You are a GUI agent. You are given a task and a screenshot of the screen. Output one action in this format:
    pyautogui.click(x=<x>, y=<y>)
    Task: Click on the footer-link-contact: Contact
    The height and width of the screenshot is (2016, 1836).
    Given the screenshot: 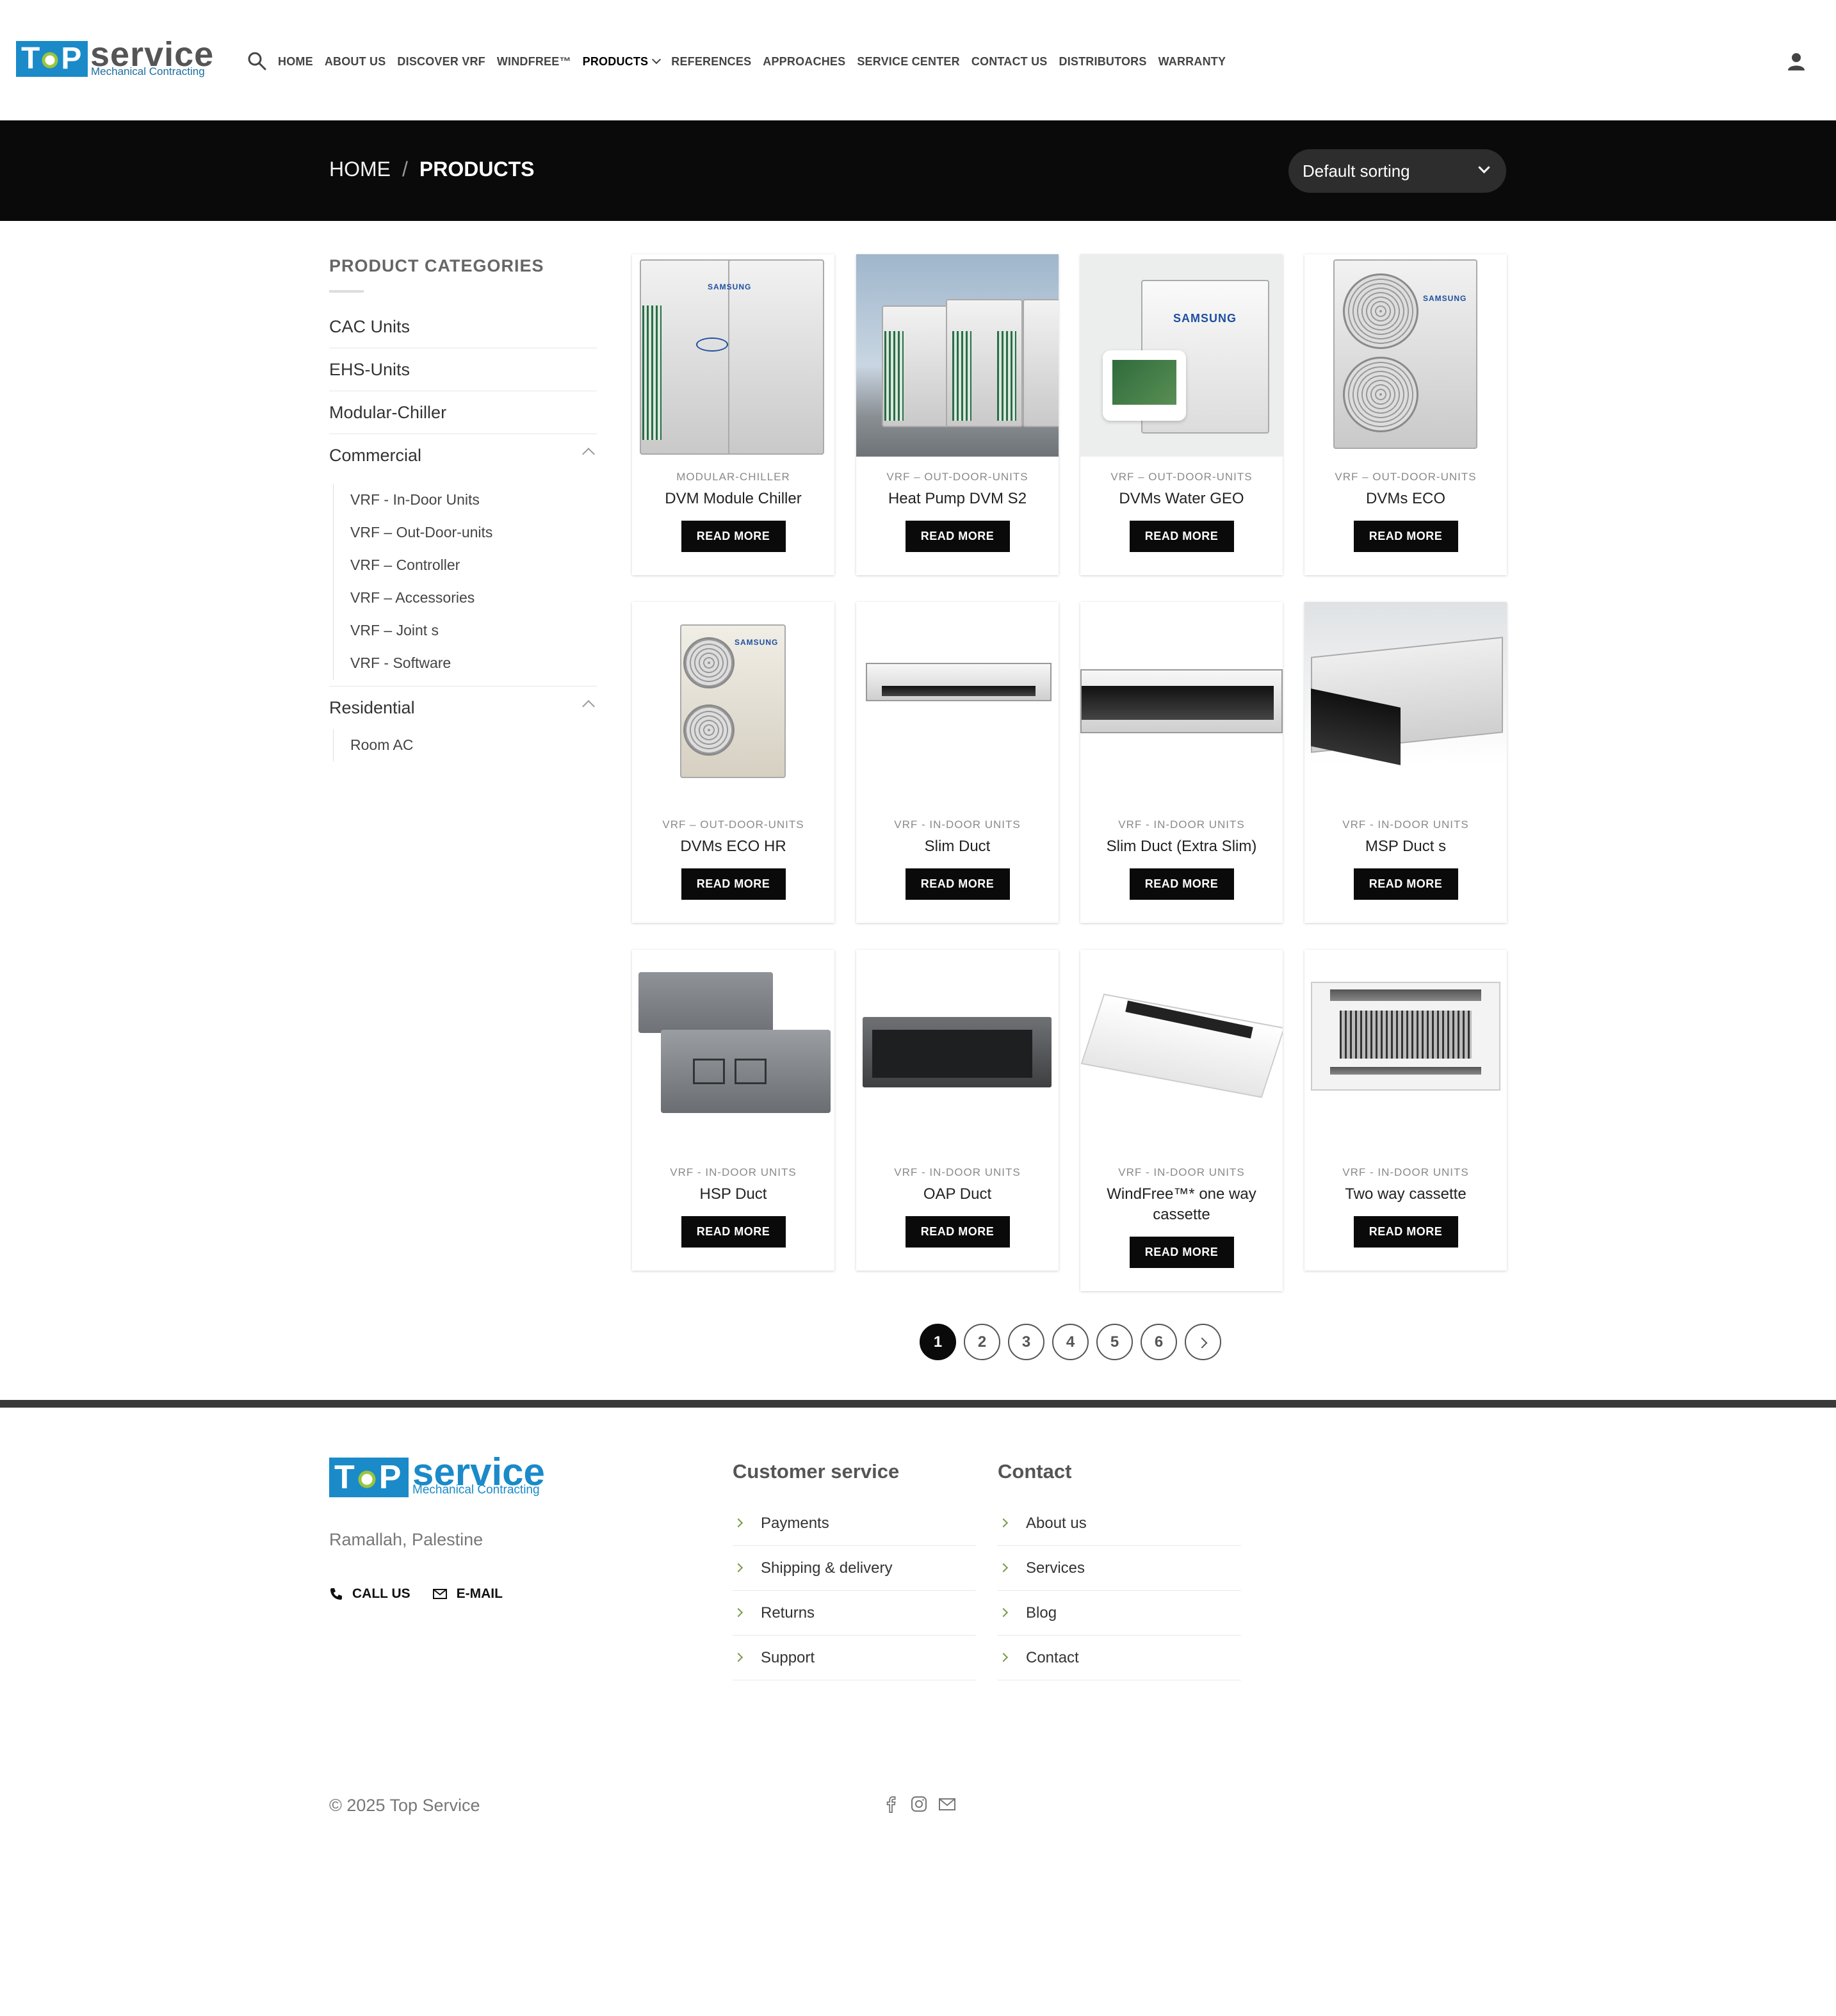 What is the action you would take?
    pyautogui.click(x=1119, y=1658)
    